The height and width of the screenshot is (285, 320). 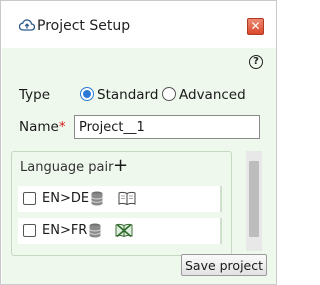 What do you see at coordinates (39, 127) in the screenshot?
I see `name-label-text: Name` at bounding box center [39, 127].